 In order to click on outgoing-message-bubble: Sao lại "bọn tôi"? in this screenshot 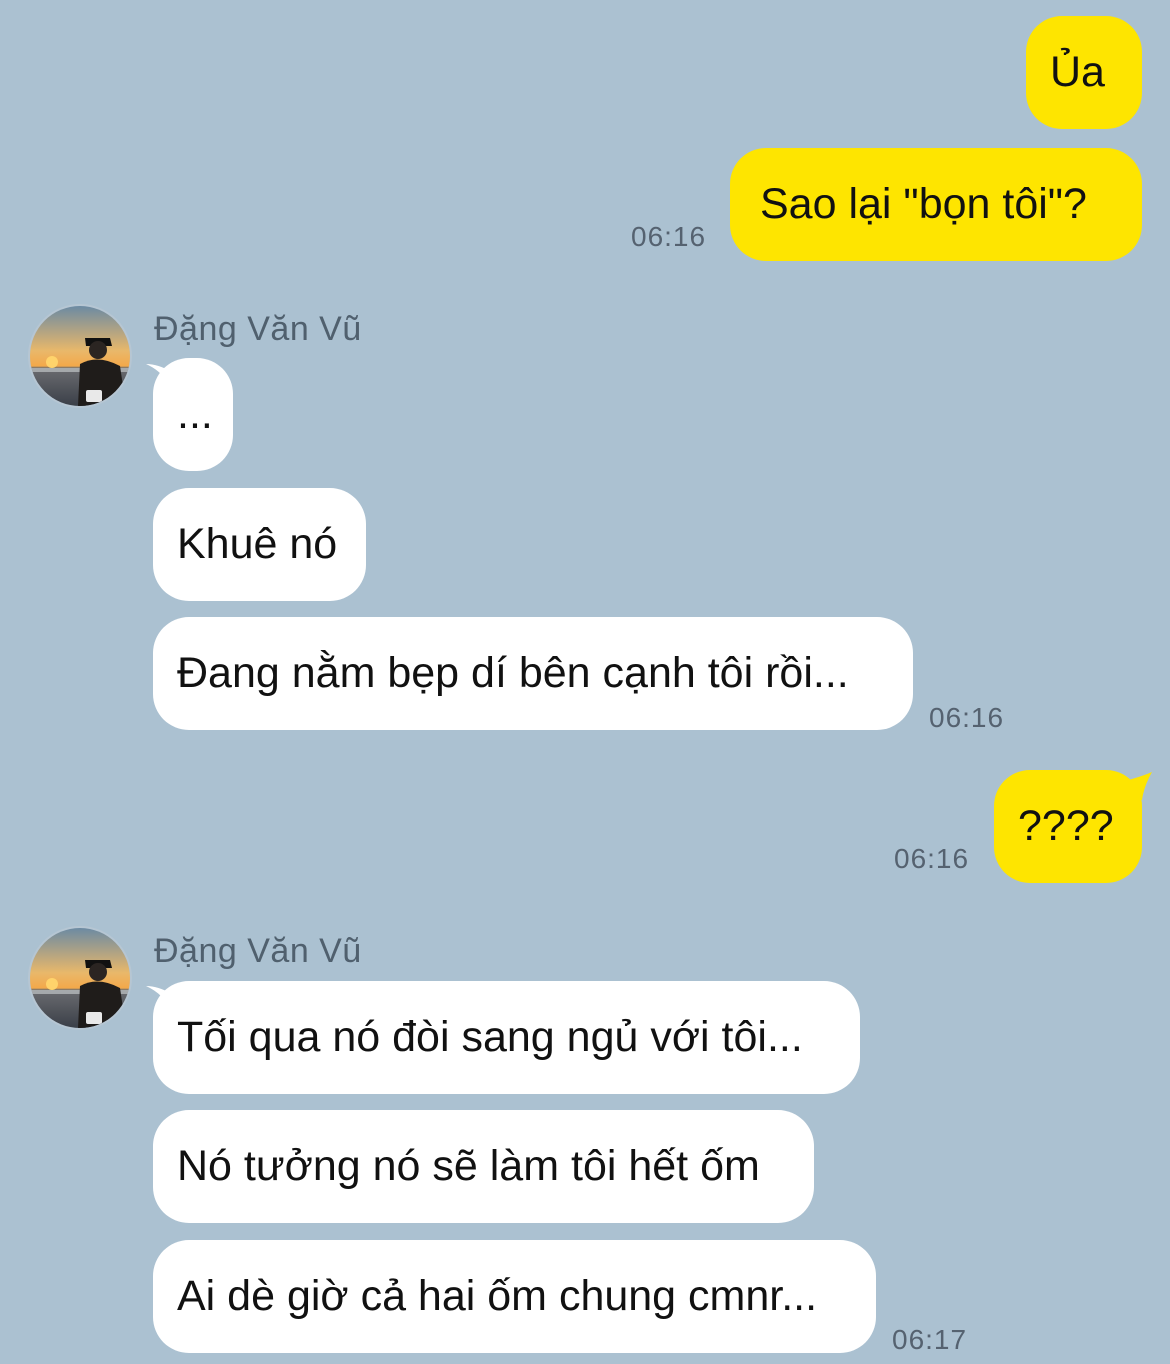, I will do `click(936, 204)`.